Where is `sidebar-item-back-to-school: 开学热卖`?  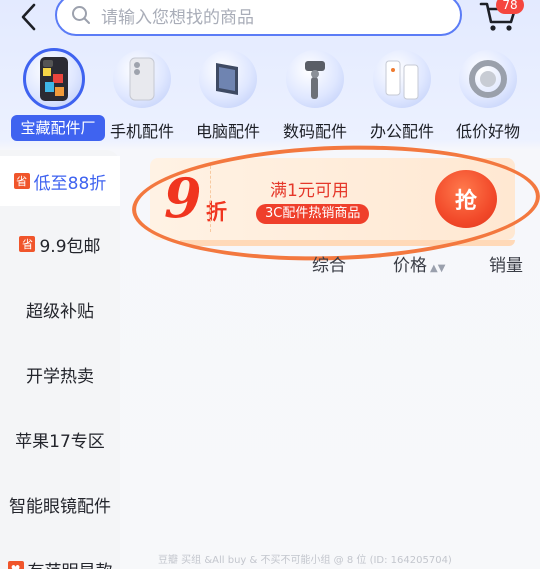 sidebar-item-back-to-school: 开学热卖 is located at coordinates (60, 374).